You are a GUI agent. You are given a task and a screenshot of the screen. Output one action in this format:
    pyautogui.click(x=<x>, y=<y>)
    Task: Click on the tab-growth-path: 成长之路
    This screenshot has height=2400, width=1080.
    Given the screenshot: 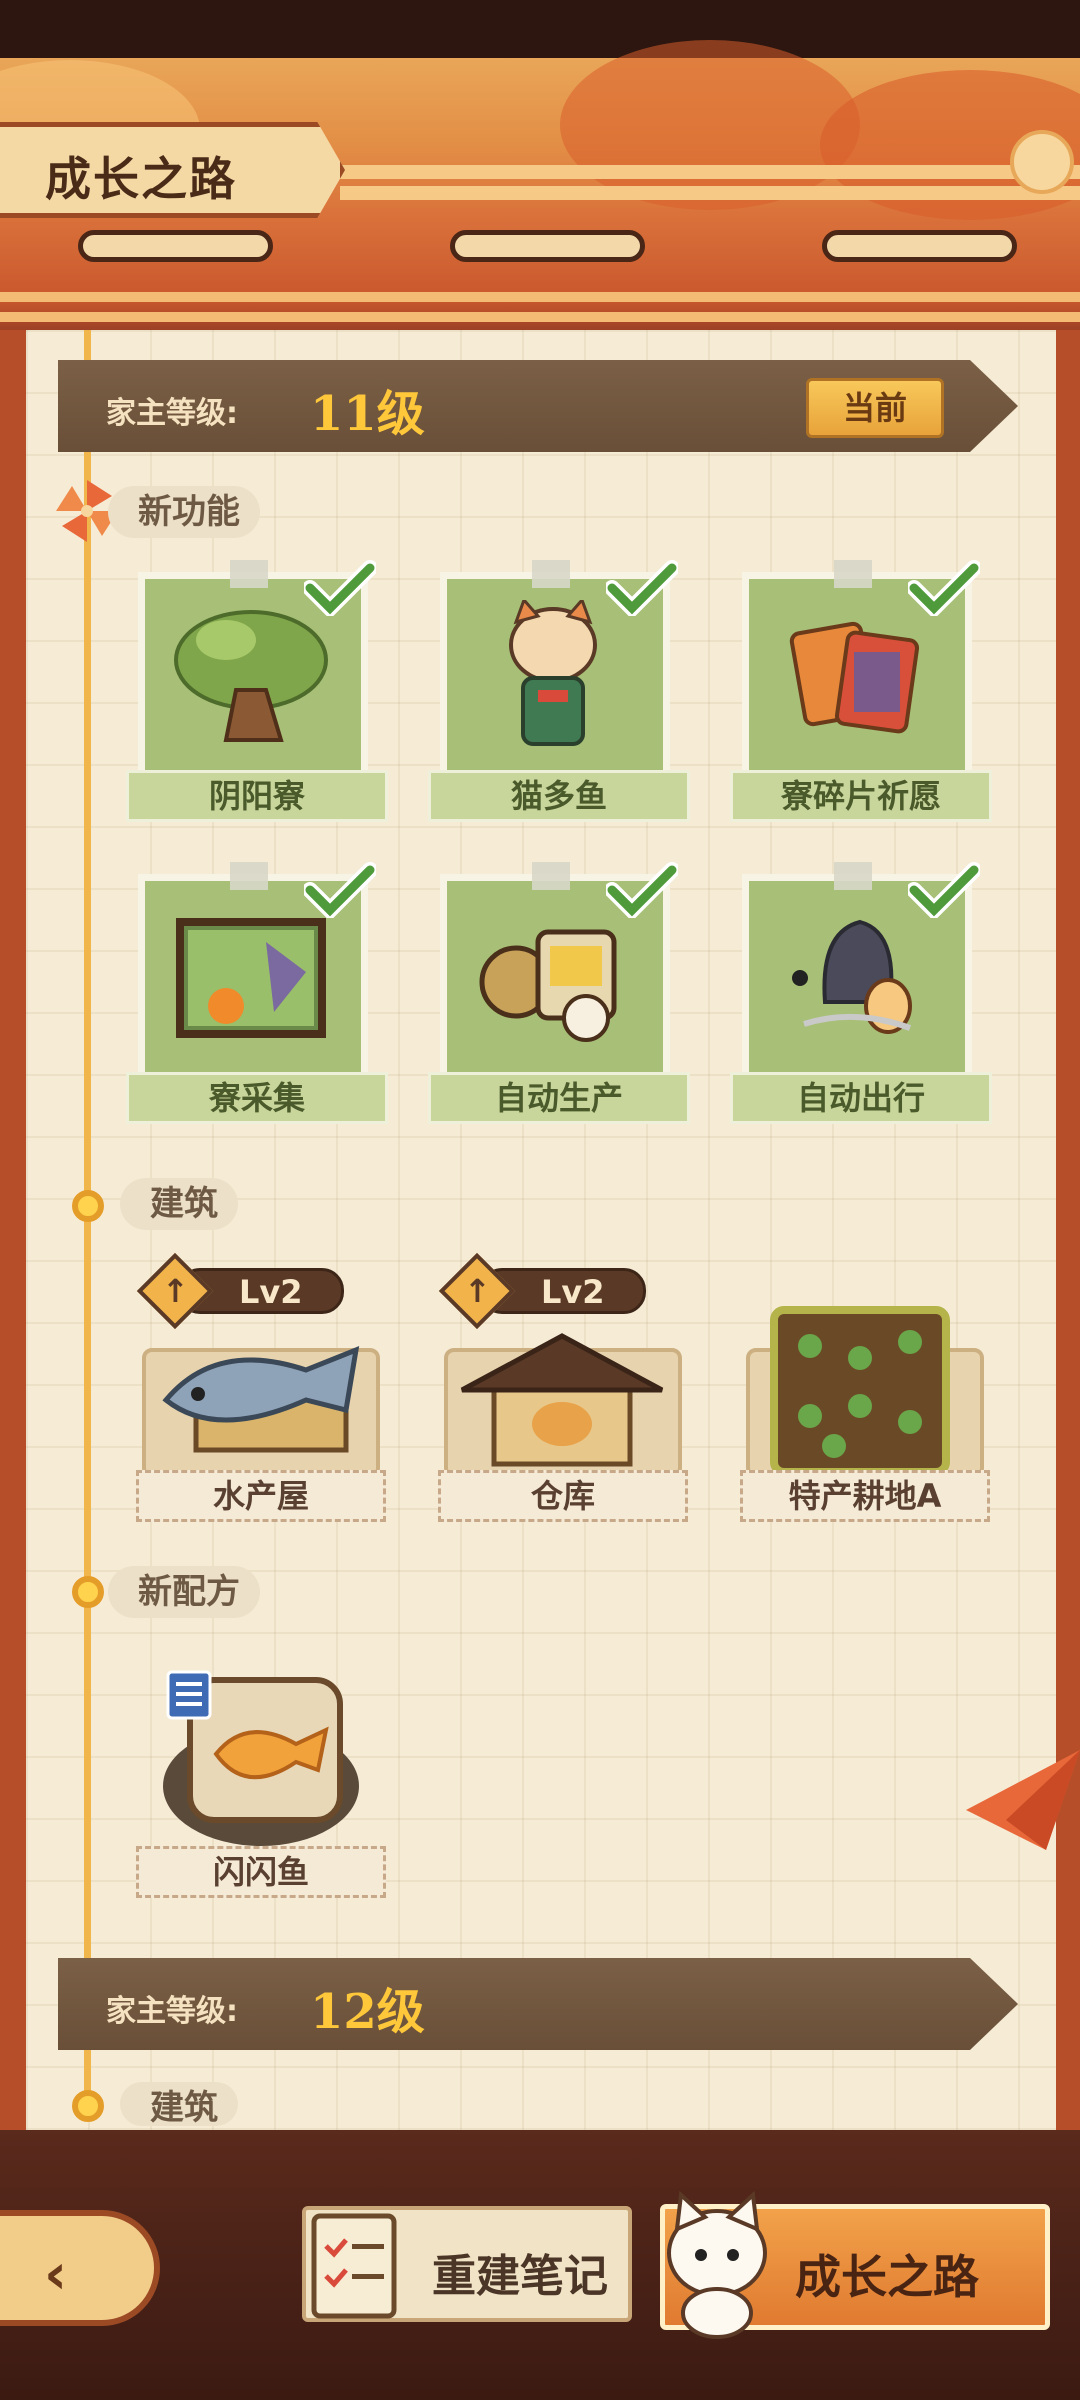 What is the action you would take?
    pyautogui.click(x=855, y=2264)
    